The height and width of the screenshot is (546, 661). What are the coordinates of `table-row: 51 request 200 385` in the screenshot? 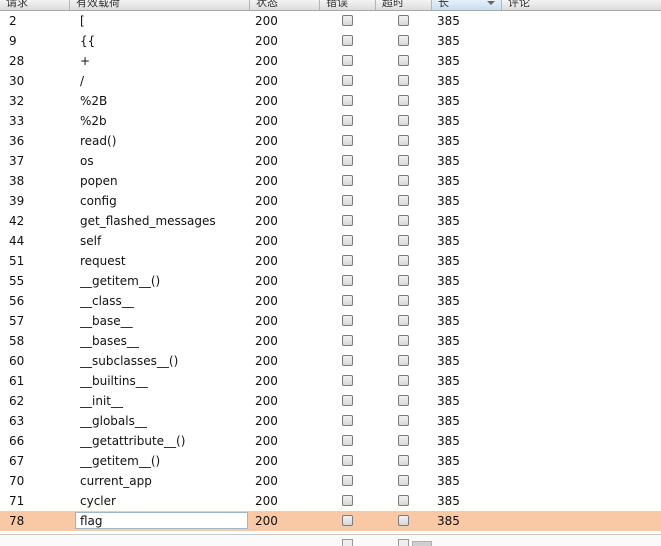 It's located at (330, 261).